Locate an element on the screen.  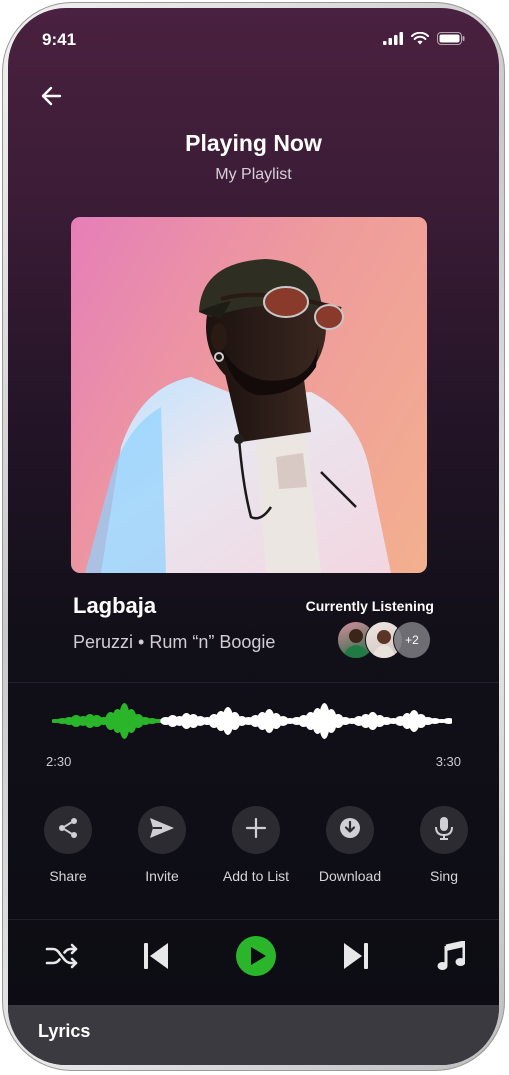
signal-icon is located at coordinates (393, 41).